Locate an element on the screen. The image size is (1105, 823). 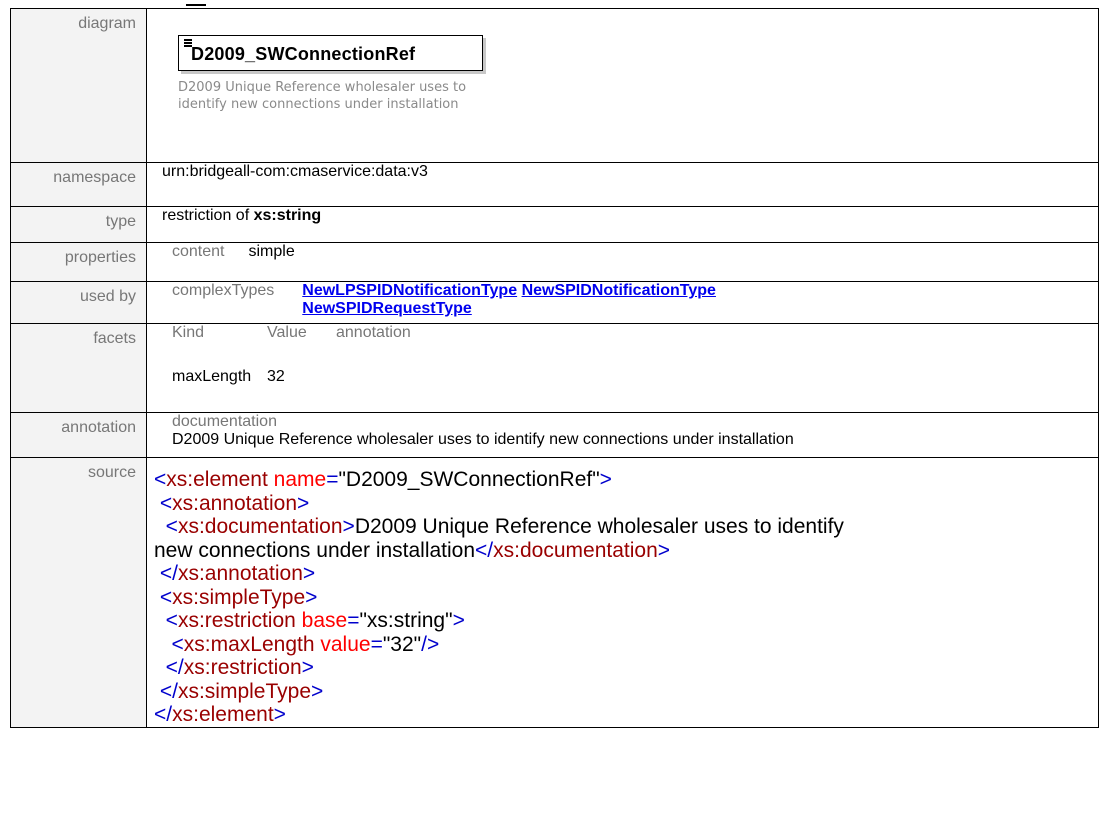
row-label: used by is located at coordinates (78, 302).